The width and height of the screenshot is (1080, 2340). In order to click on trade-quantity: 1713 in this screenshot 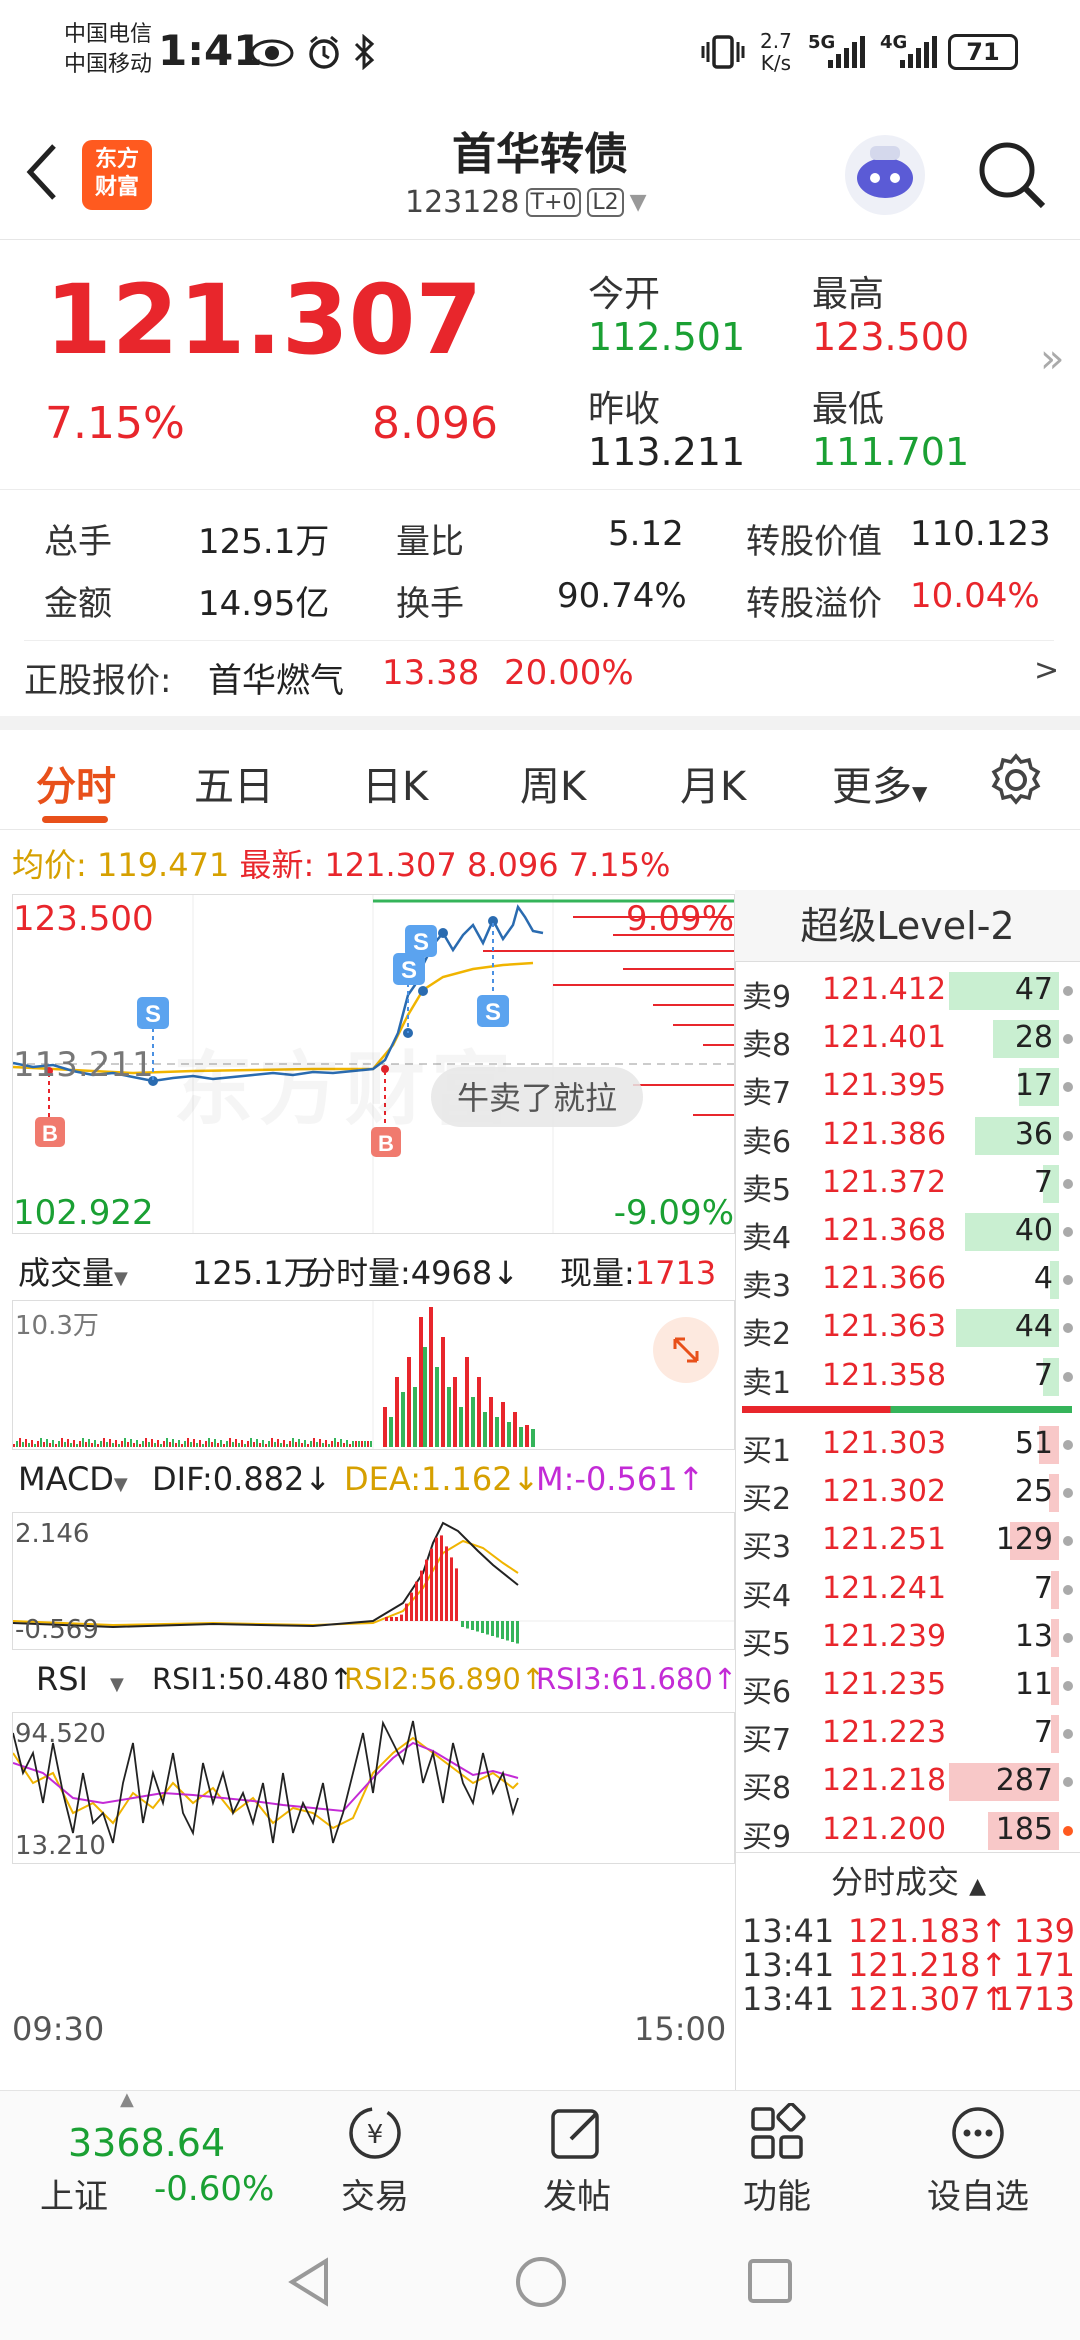, I will do `click(1034, 1999)`.